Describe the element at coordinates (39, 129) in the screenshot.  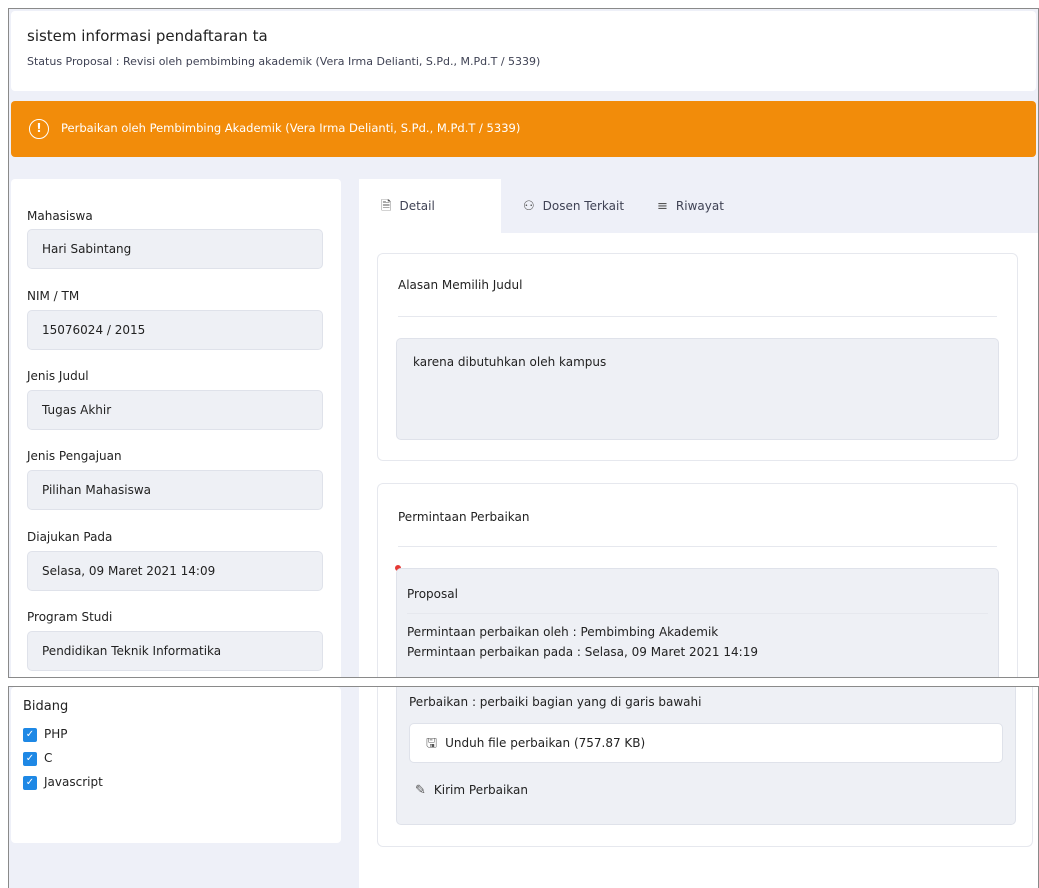
I see `alert-circle-icon: !` at that location.